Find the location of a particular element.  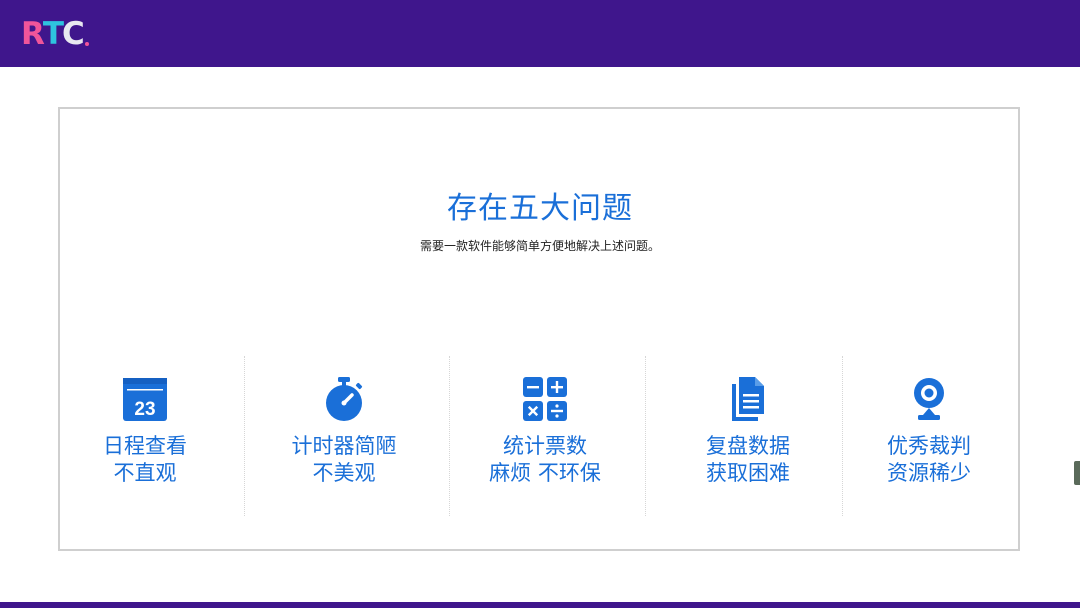

page-subtitle: 需要一款软件能够简单方便地解决上述问题。 is located at coordinates (539, 246).